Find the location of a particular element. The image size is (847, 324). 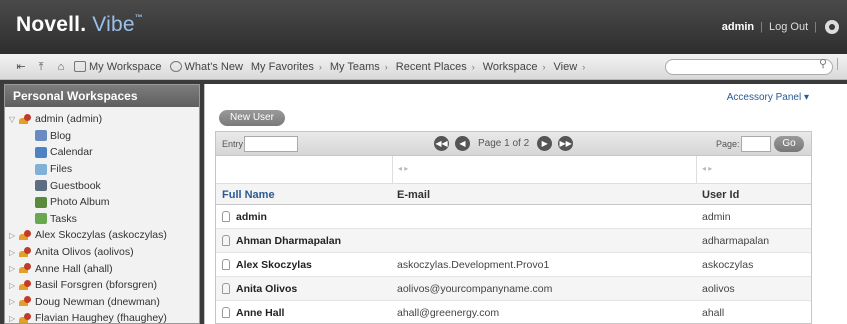

pin-icon: ⇤ is located at coordinates (21, 67).